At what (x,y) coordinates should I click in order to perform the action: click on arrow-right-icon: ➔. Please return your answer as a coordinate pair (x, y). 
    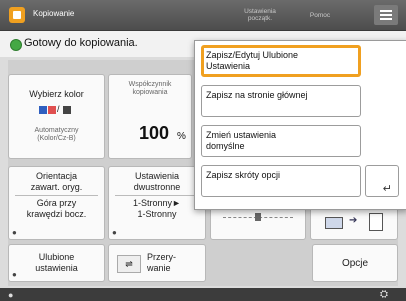
    Looking at the image, I should click on (353, 220).